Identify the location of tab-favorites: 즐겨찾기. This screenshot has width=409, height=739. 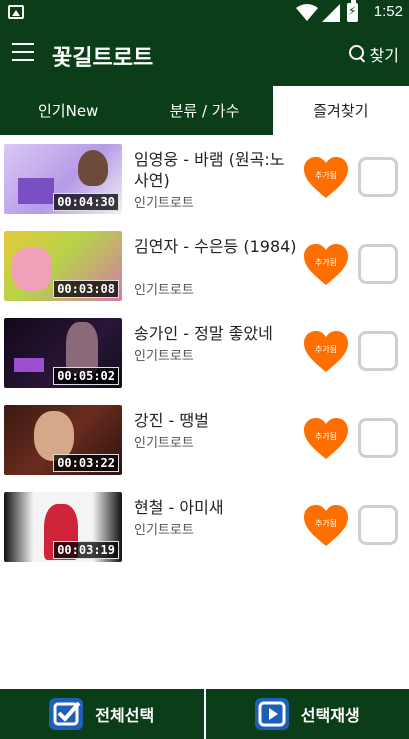
(340, 110).